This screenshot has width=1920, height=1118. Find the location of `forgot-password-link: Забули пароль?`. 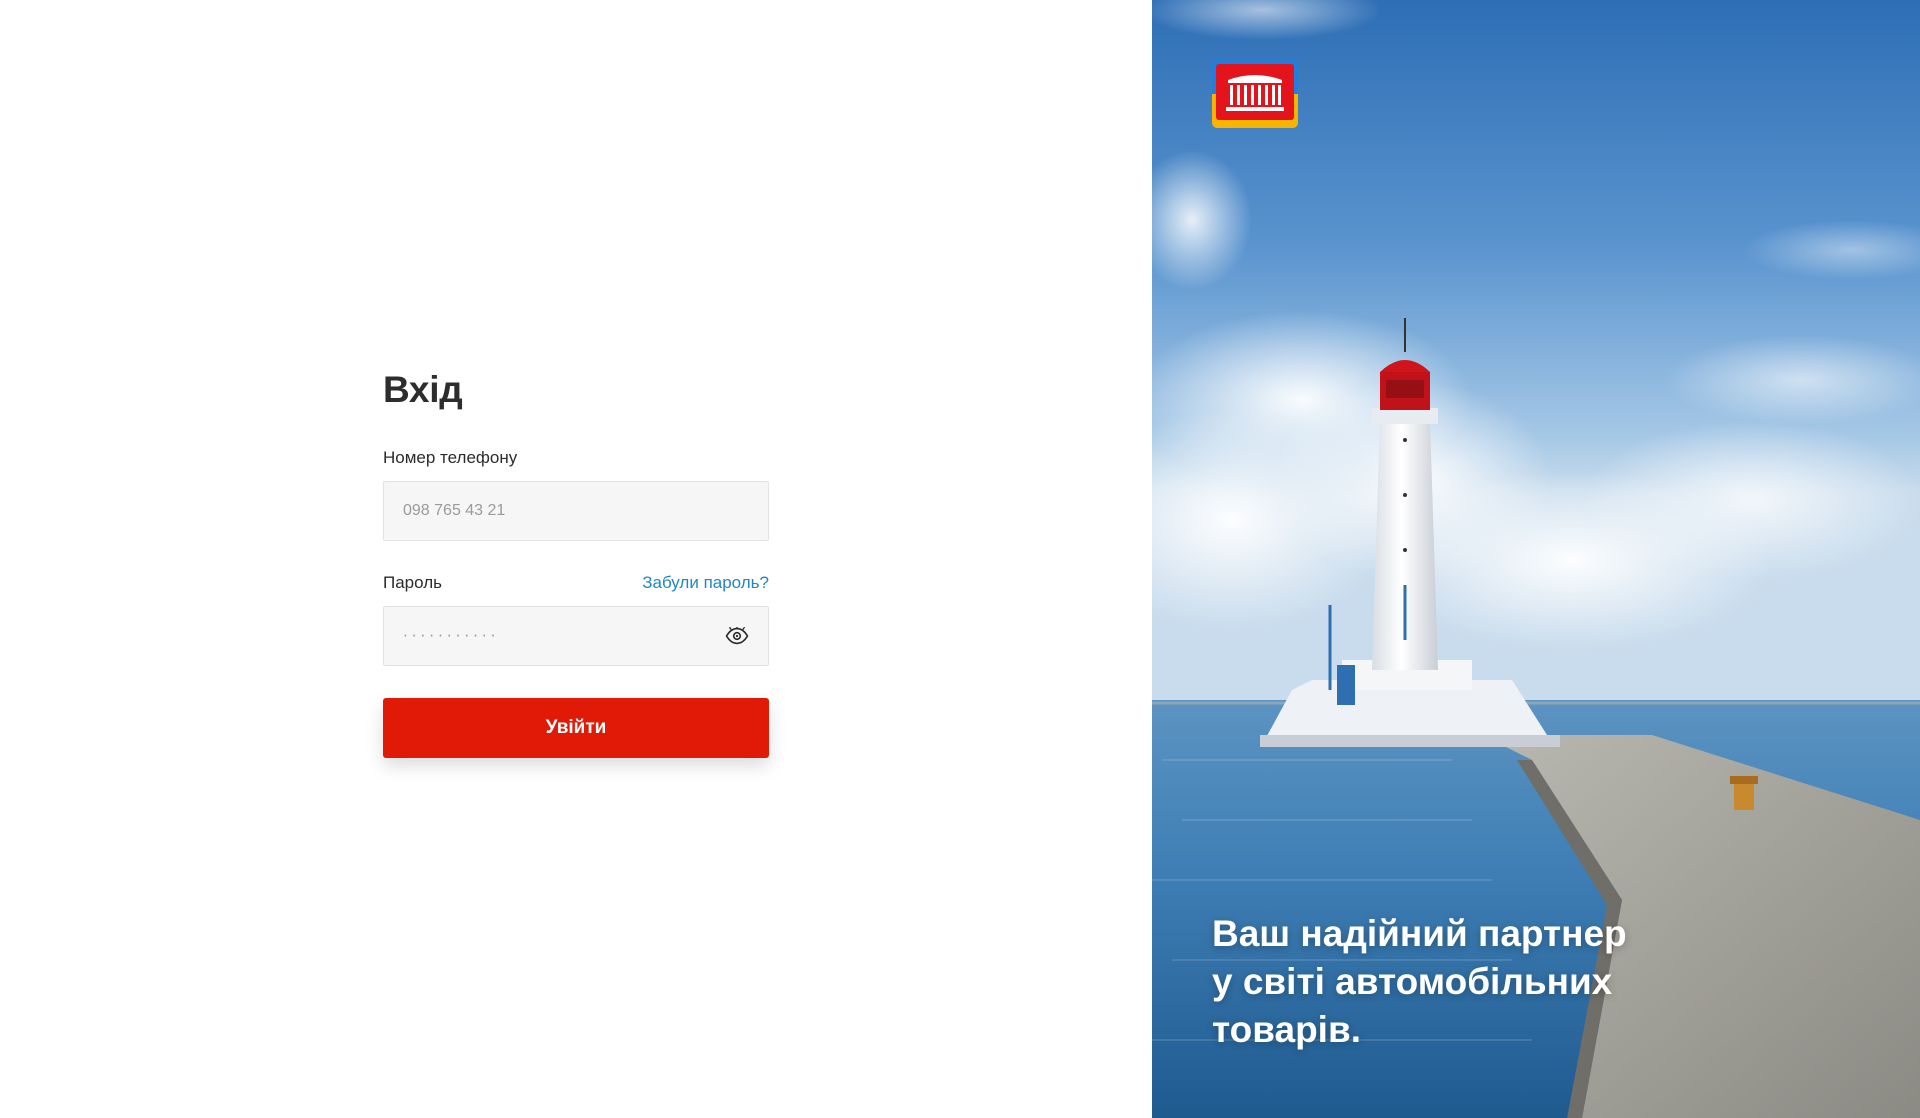

forgot-password-link: Забули пароль? is located at coordinates (705, 583).